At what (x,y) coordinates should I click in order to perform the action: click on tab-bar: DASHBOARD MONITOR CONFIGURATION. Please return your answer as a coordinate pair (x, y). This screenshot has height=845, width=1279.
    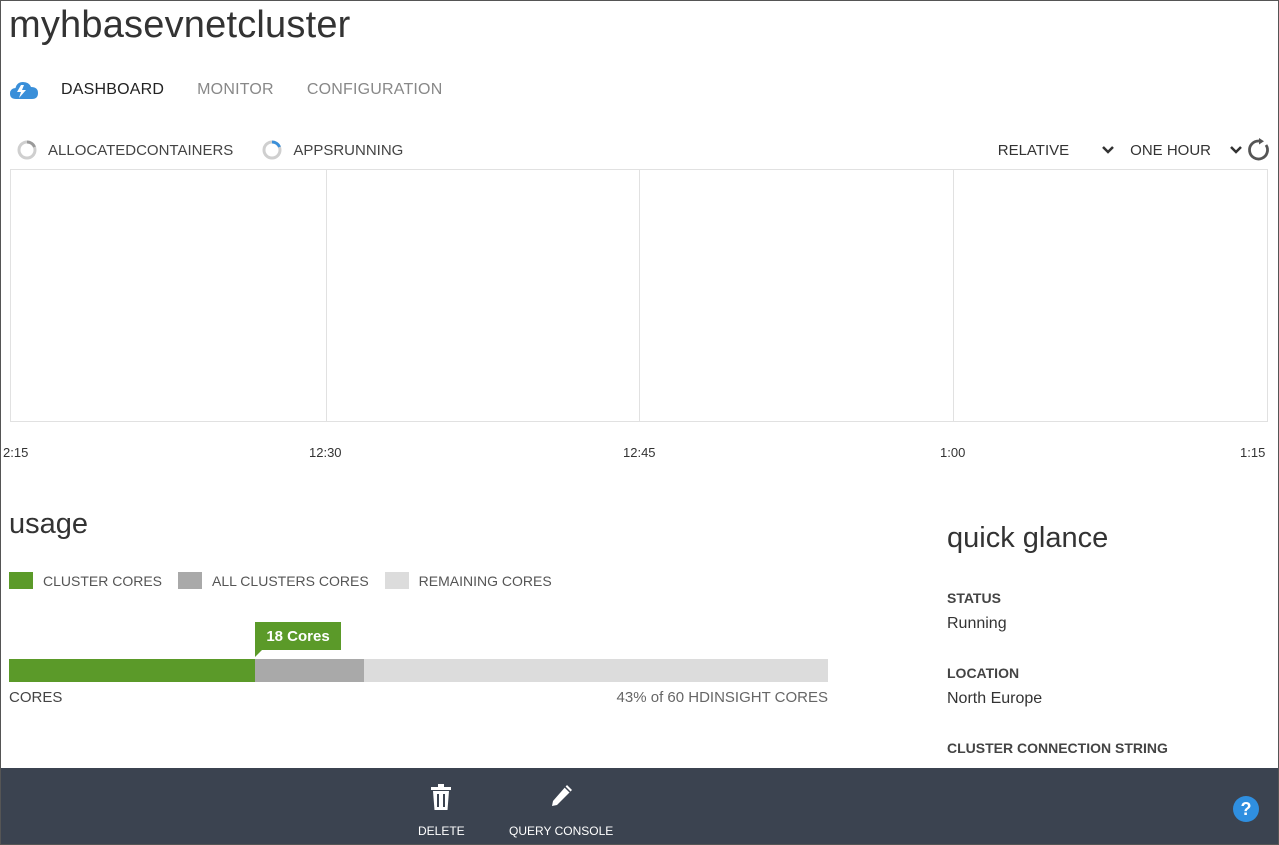
    Looking at the image, I should click on (242, 90).